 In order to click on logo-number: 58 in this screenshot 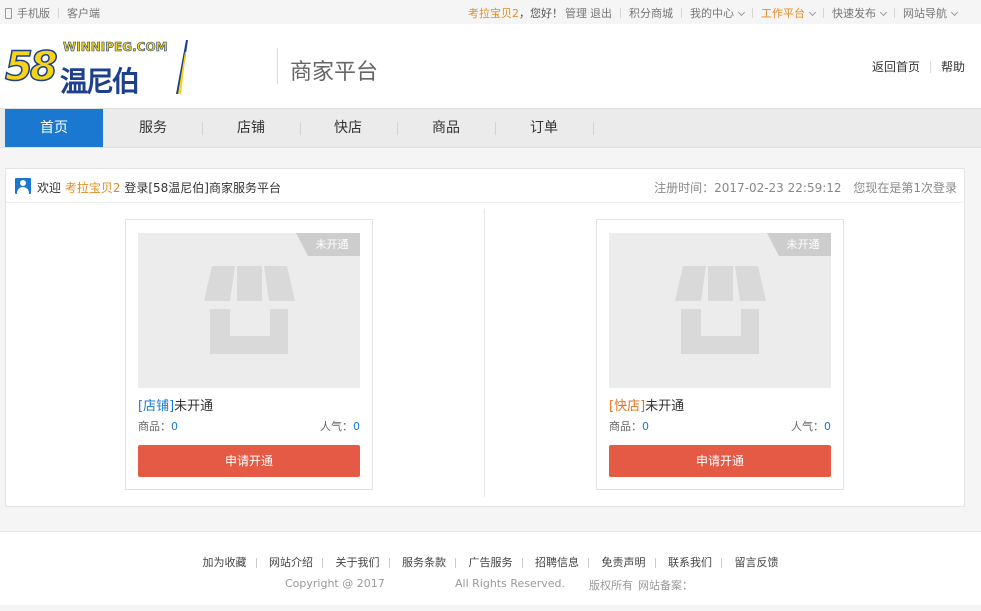, I will do `click(31, 67)`.